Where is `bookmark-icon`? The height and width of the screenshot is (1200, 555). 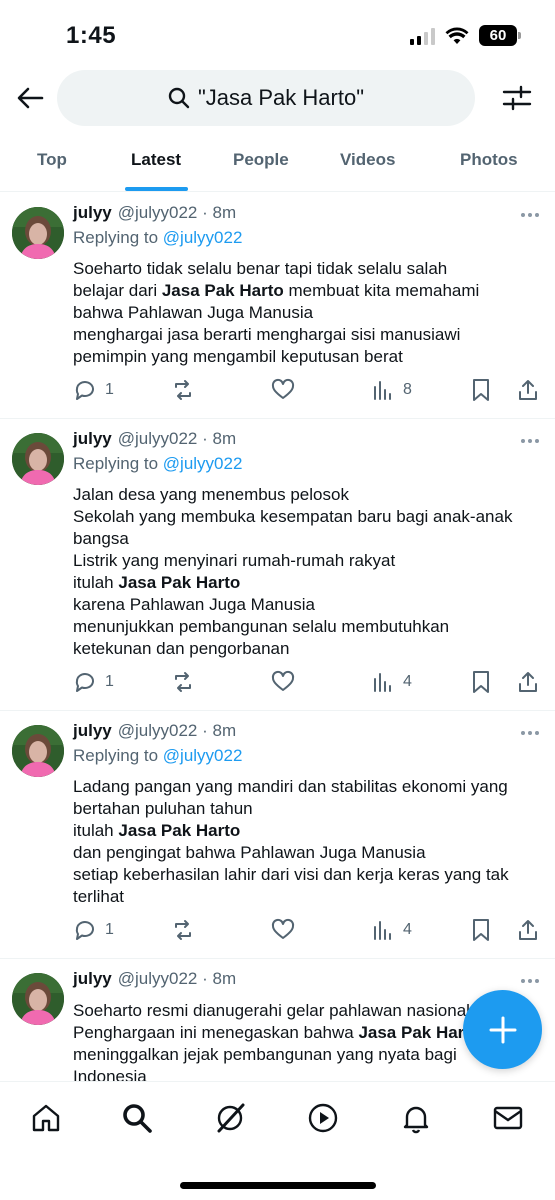 bookmark-icon is located at coordinates (481, 390).